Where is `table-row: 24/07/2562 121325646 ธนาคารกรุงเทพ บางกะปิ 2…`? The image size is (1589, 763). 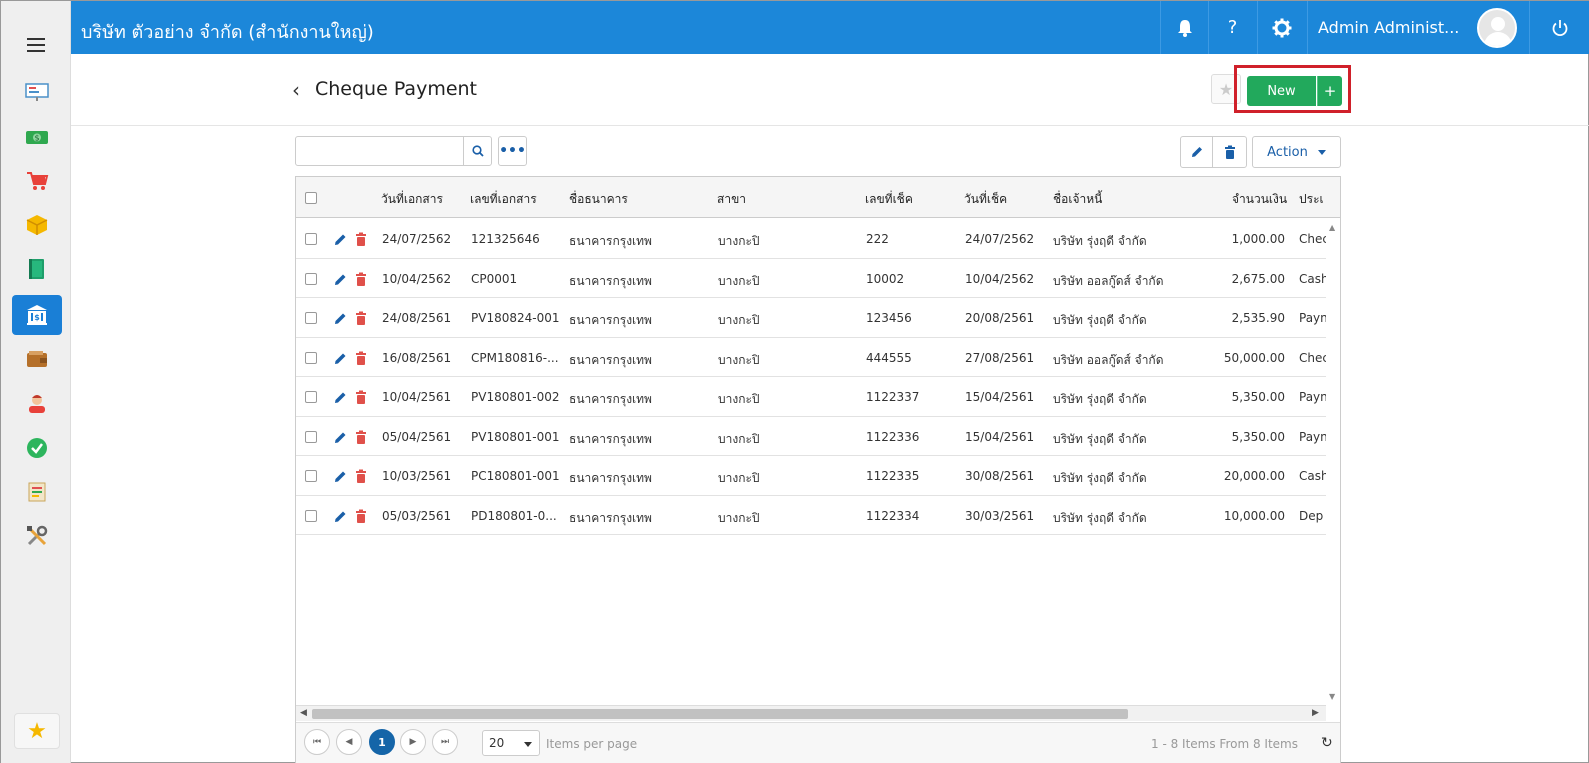
table-row: 24/07/2562 121325646 ธนาคารกรุงเทพ บางกะปิ 2… is located at coordinates (811, 239).